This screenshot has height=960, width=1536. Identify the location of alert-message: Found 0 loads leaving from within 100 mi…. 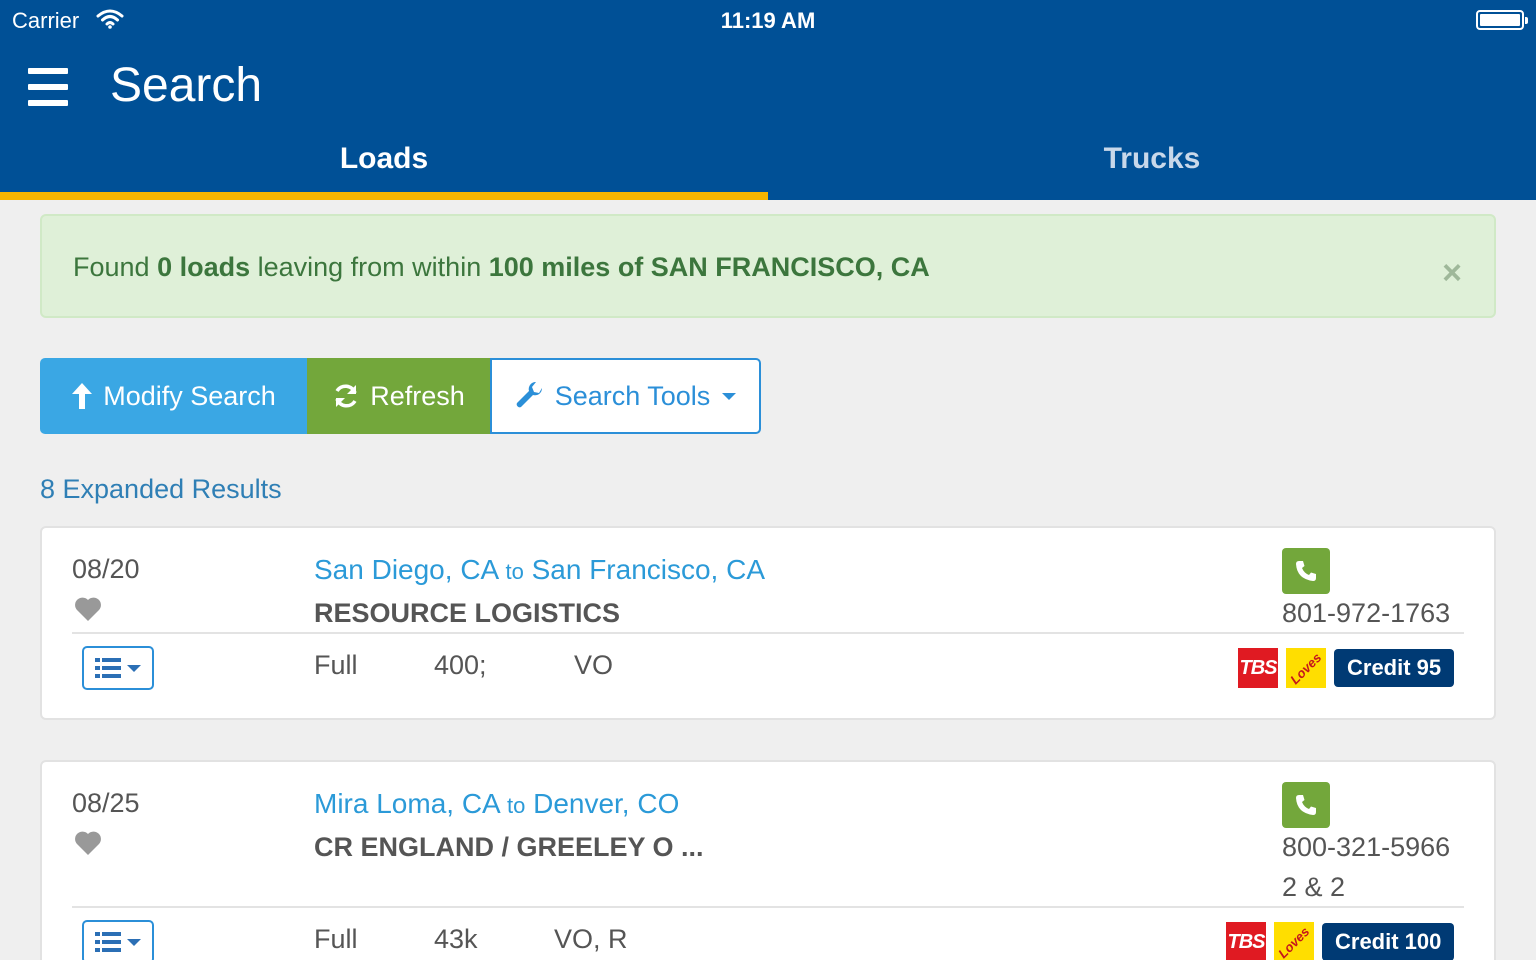
(501, 267).